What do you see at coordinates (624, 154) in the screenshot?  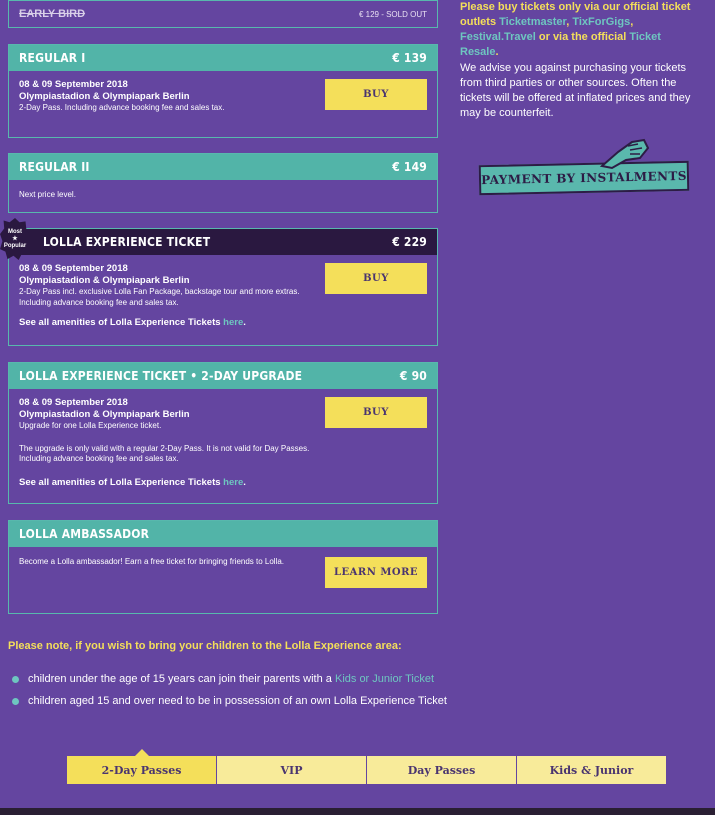 I see `pointing-hand-icon` at bounding box center [624, 154].